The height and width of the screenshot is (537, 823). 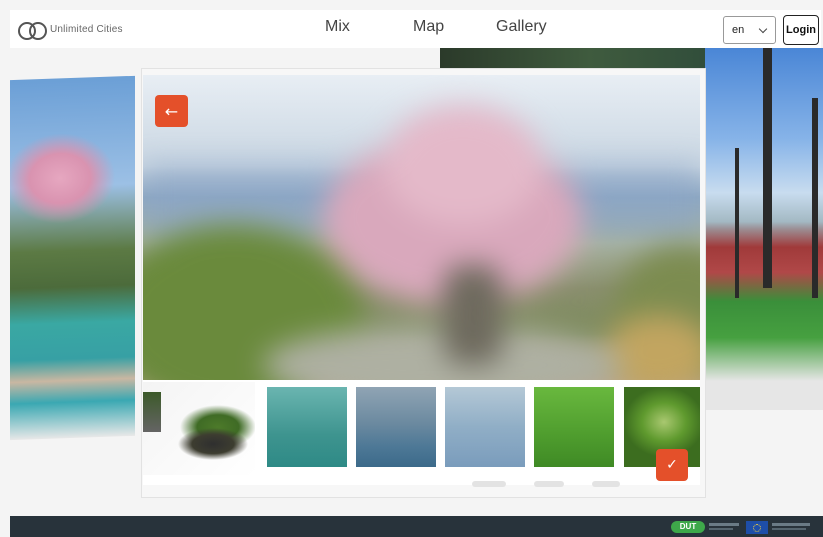 I want to click on thumbnail-rippled-water, so click(x=485, y=427).